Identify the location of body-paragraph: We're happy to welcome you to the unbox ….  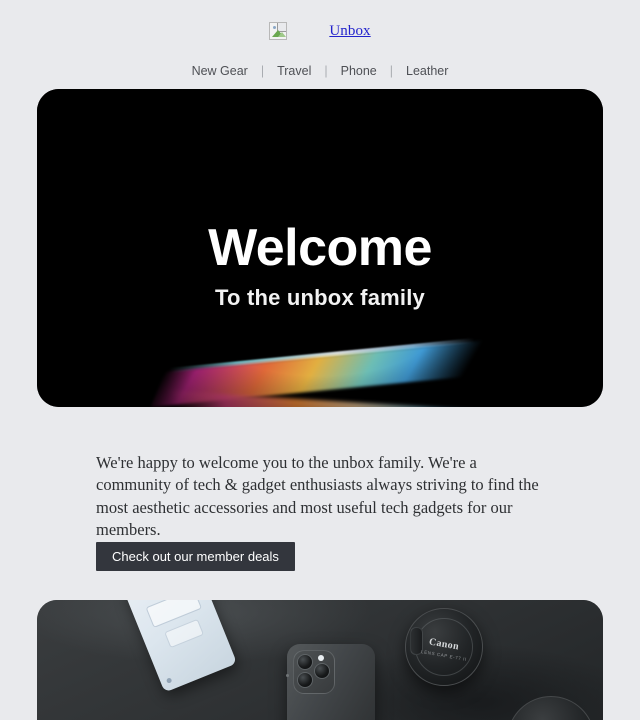
(317, 496).